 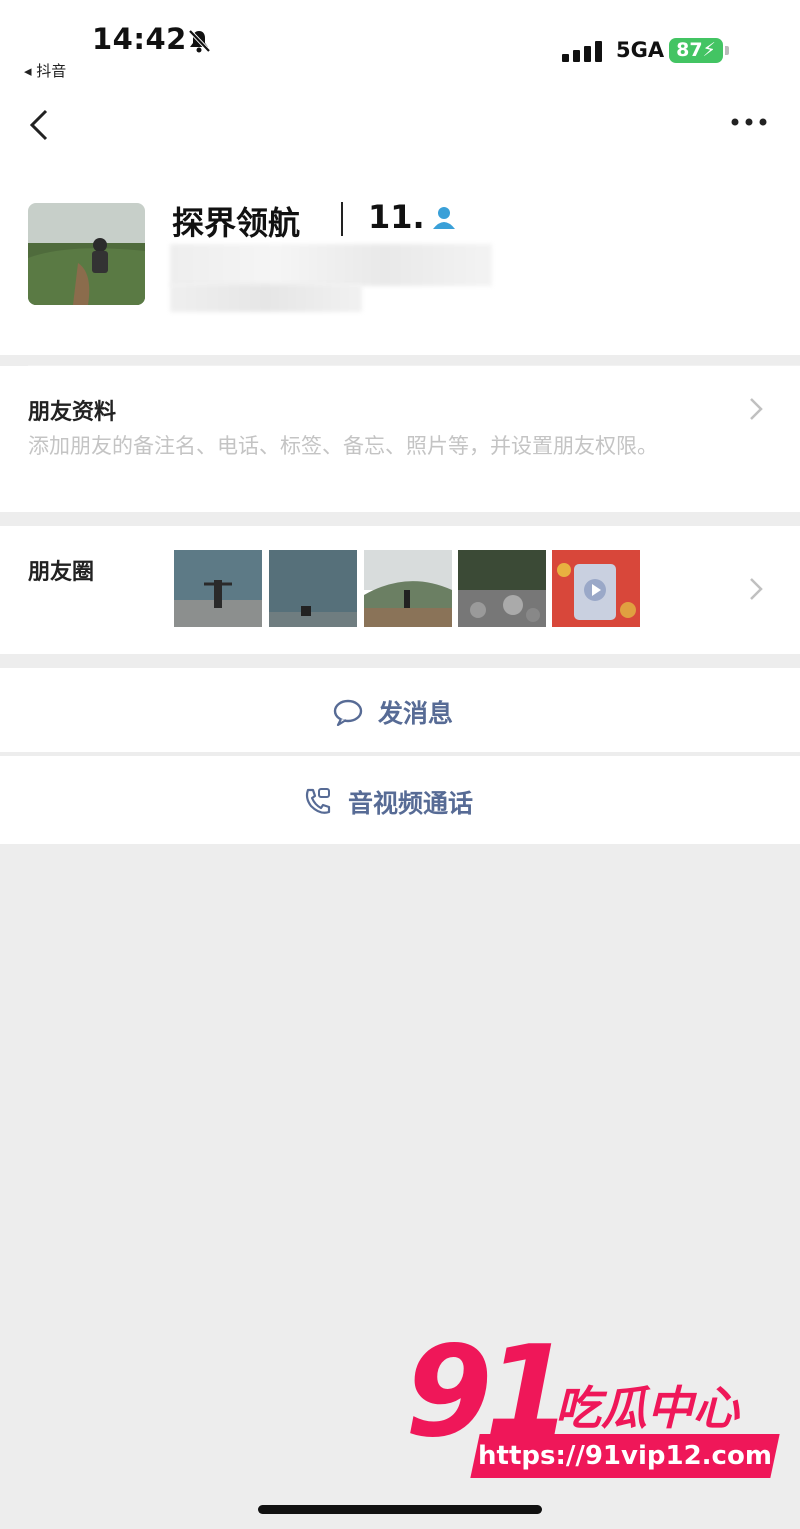 I want to click on voice-video-call-button: 音视频通话, so click(x=400, y=800).